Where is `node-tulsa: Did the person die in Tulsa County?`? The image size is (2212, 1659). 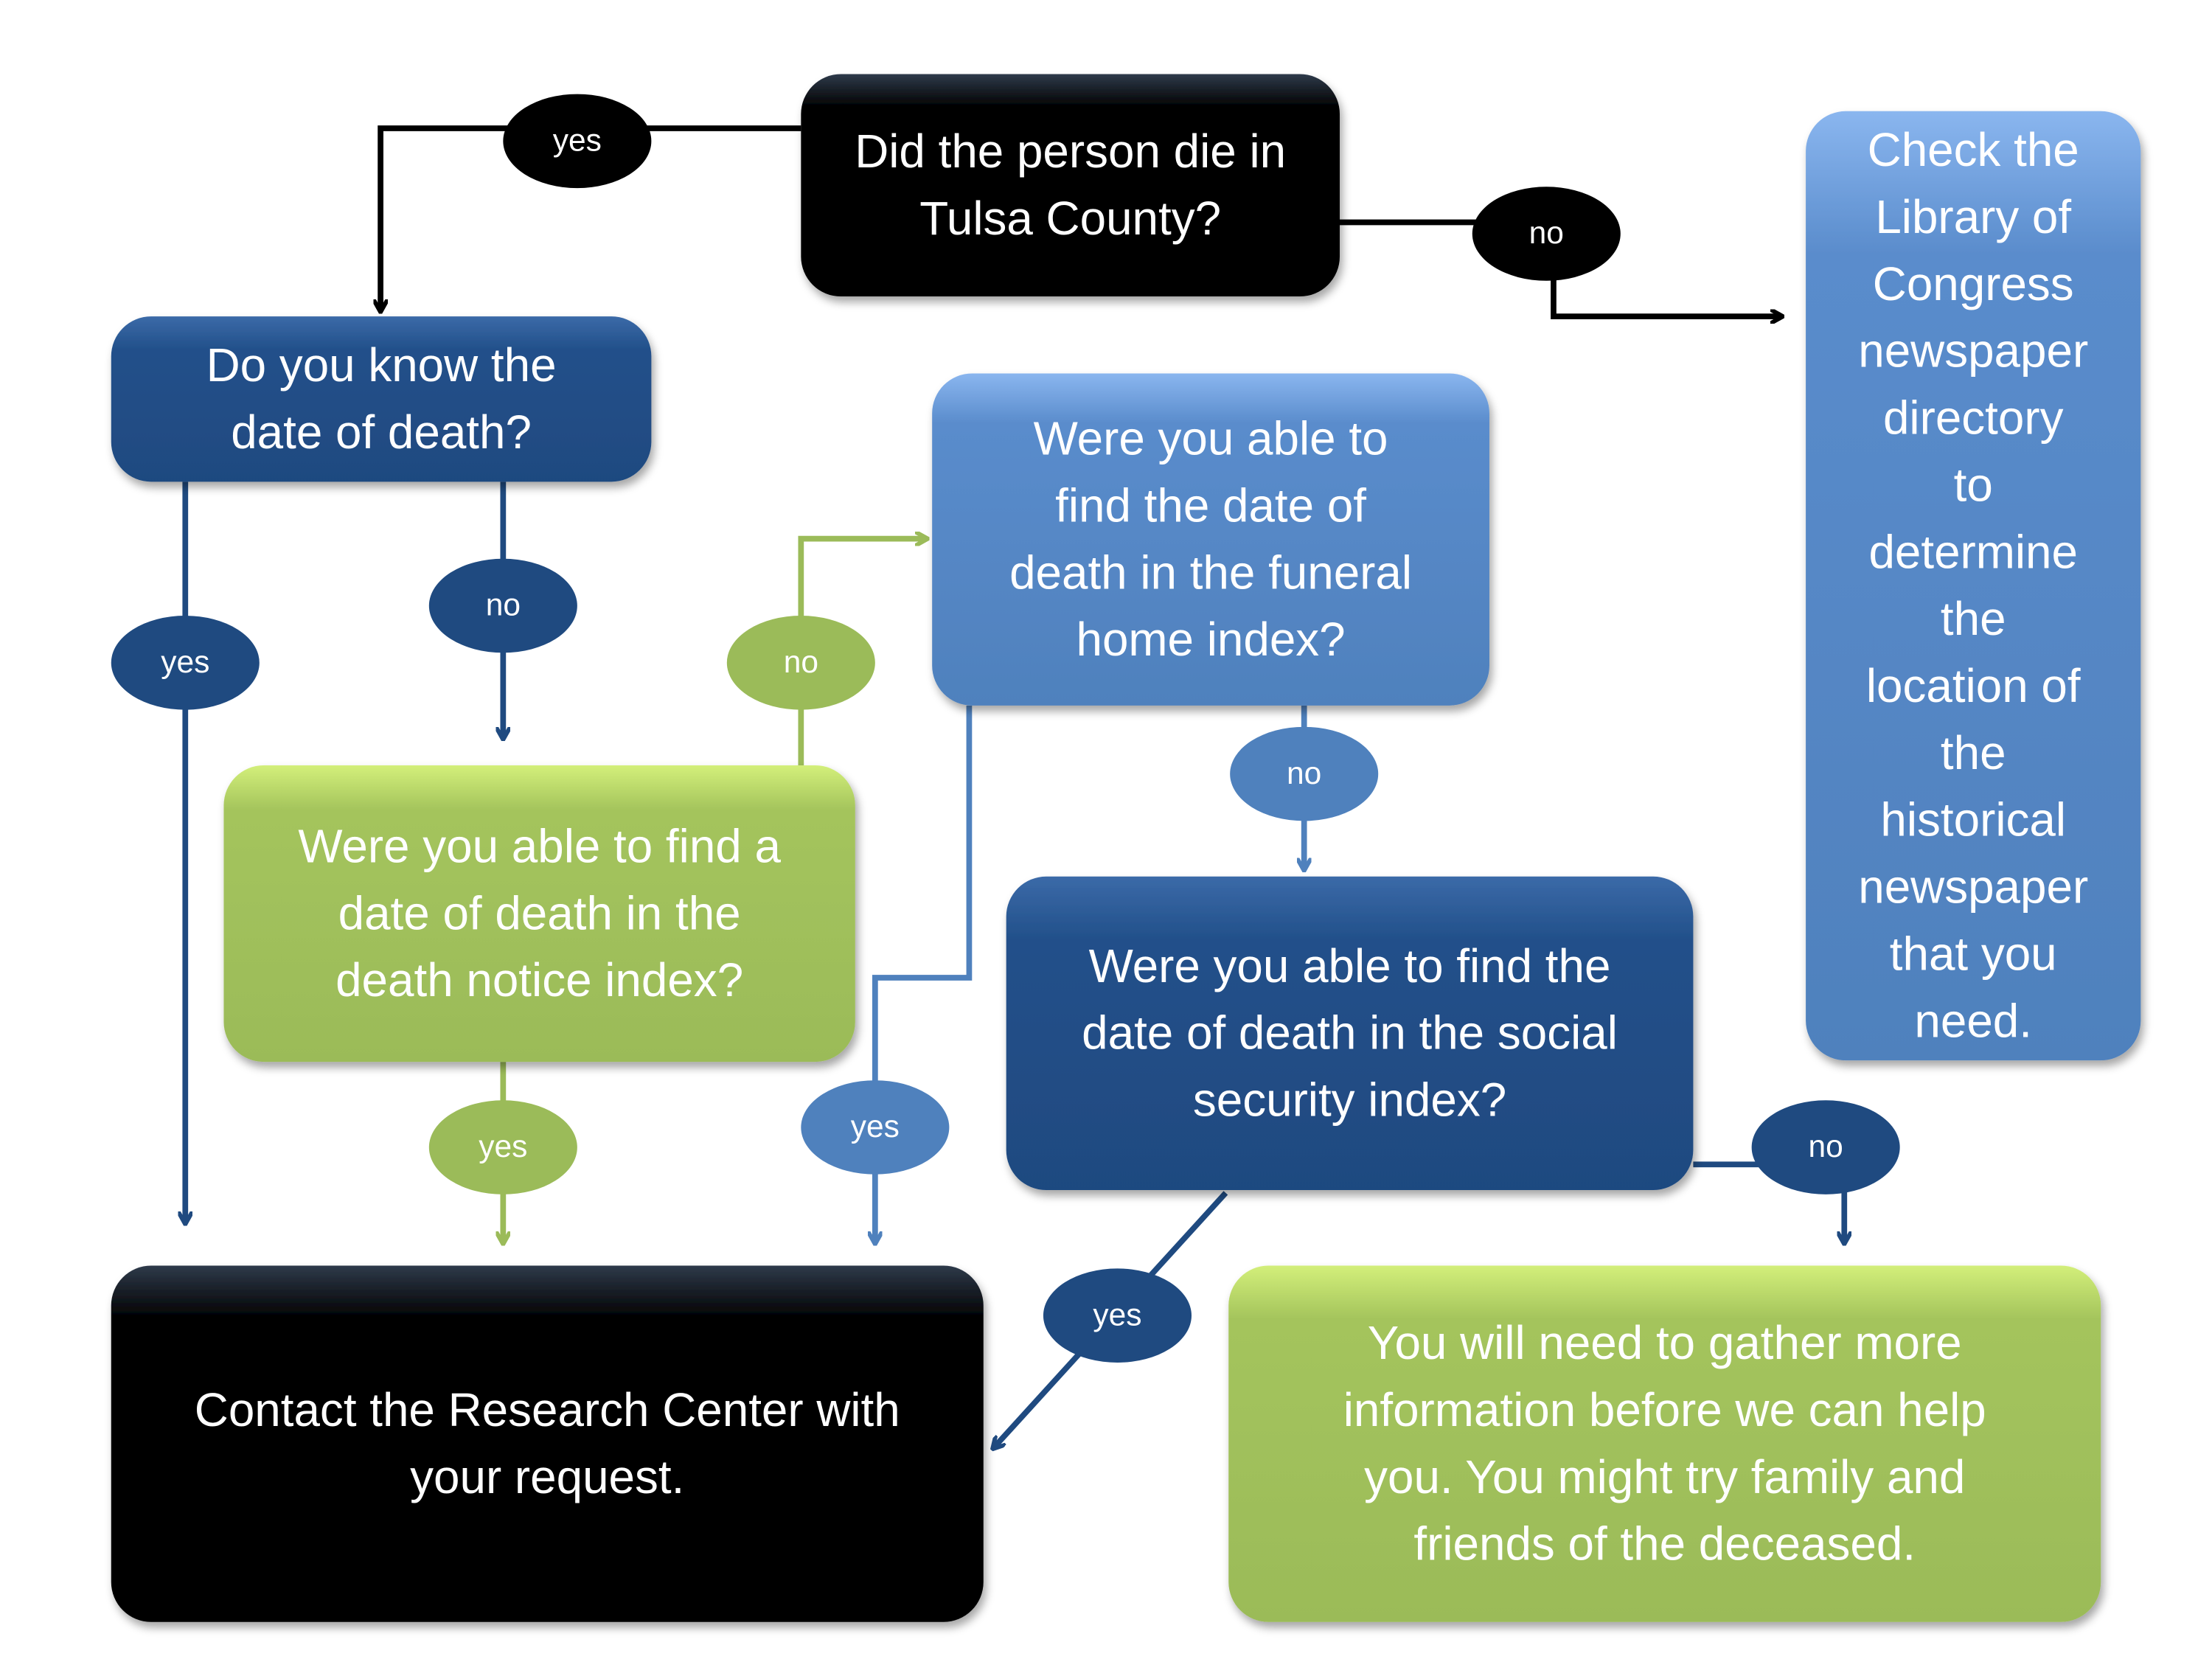 node-tulsa: Did the person die in Tulsa County? is located at coordinates (1070, 185).